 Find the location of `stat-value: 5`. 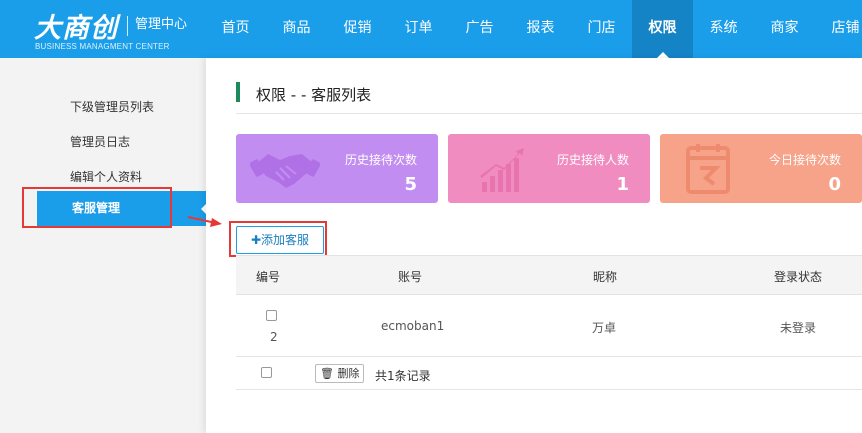

stat-value: 5 is located at coordinates (410, 184).